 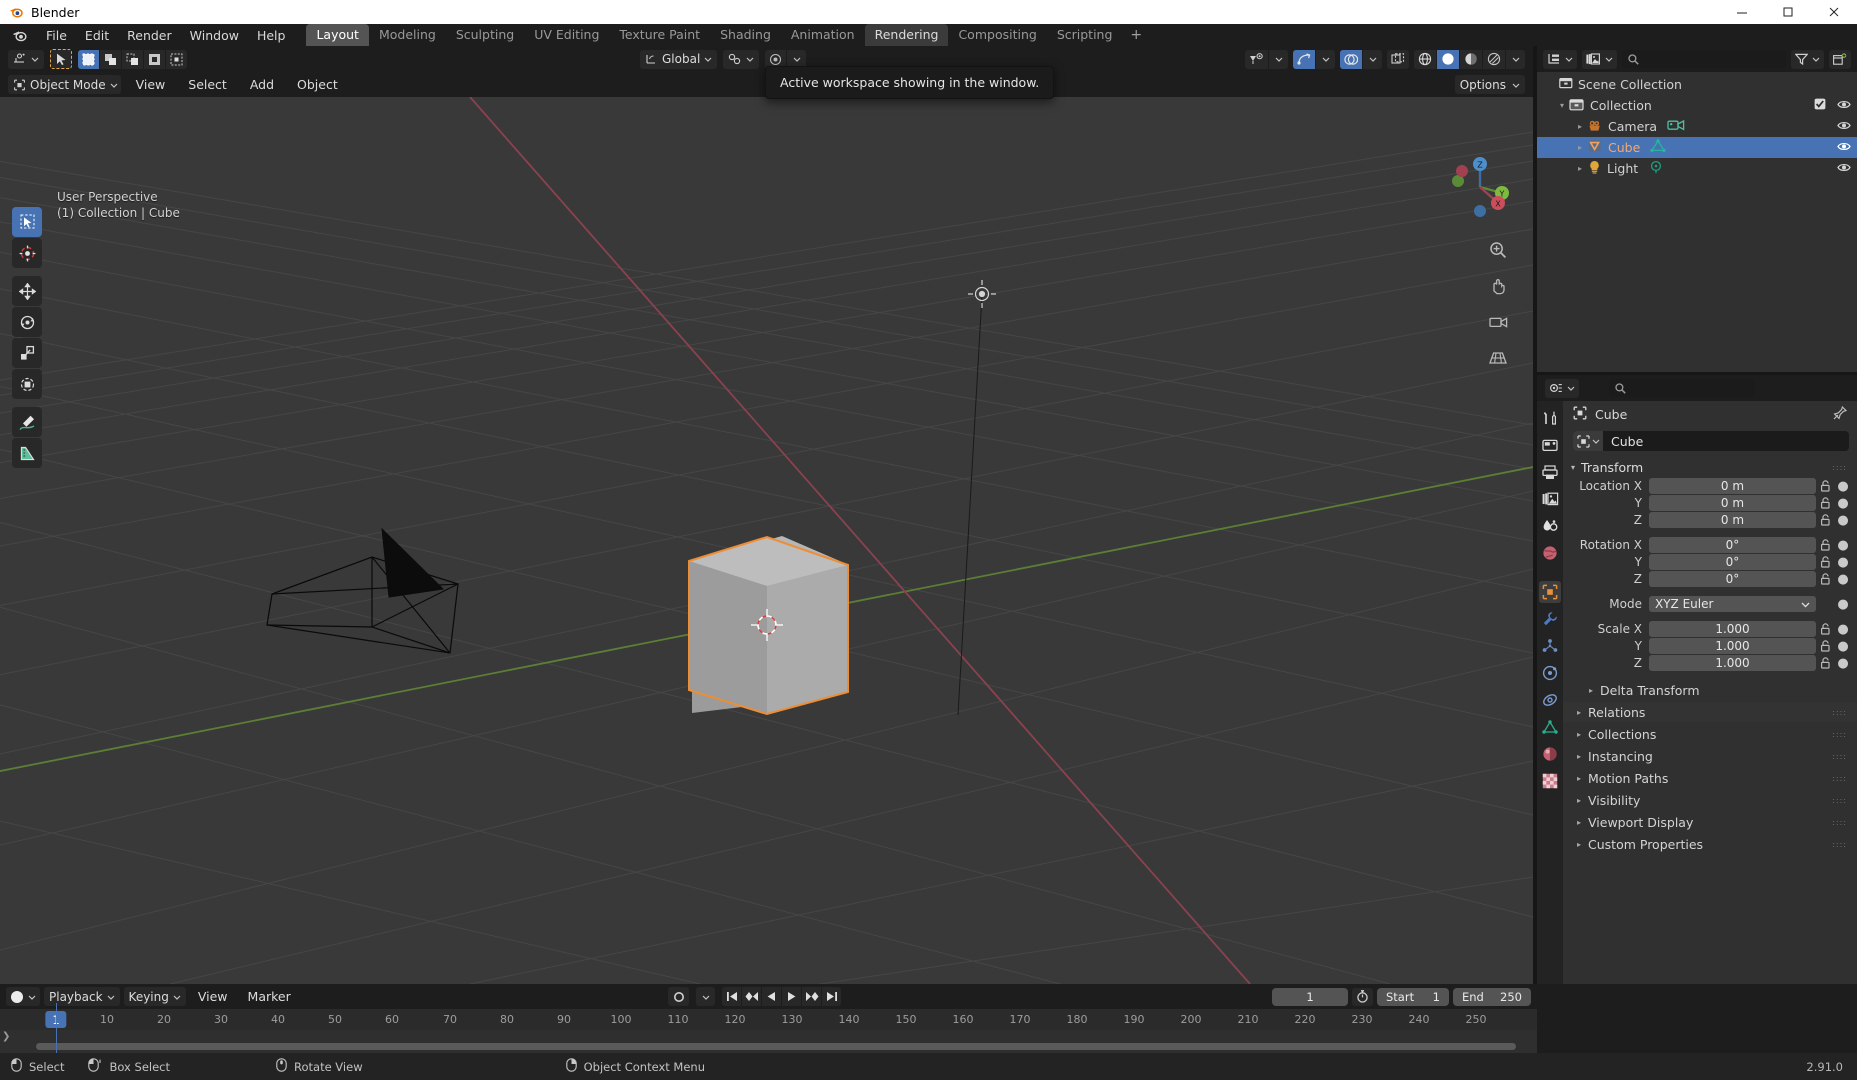 What do you see at coordinates (1710, 756) in the screenshot?
I see `panel-instancing: ▸ Instancing ::::` at bounding box center [1710, 756].